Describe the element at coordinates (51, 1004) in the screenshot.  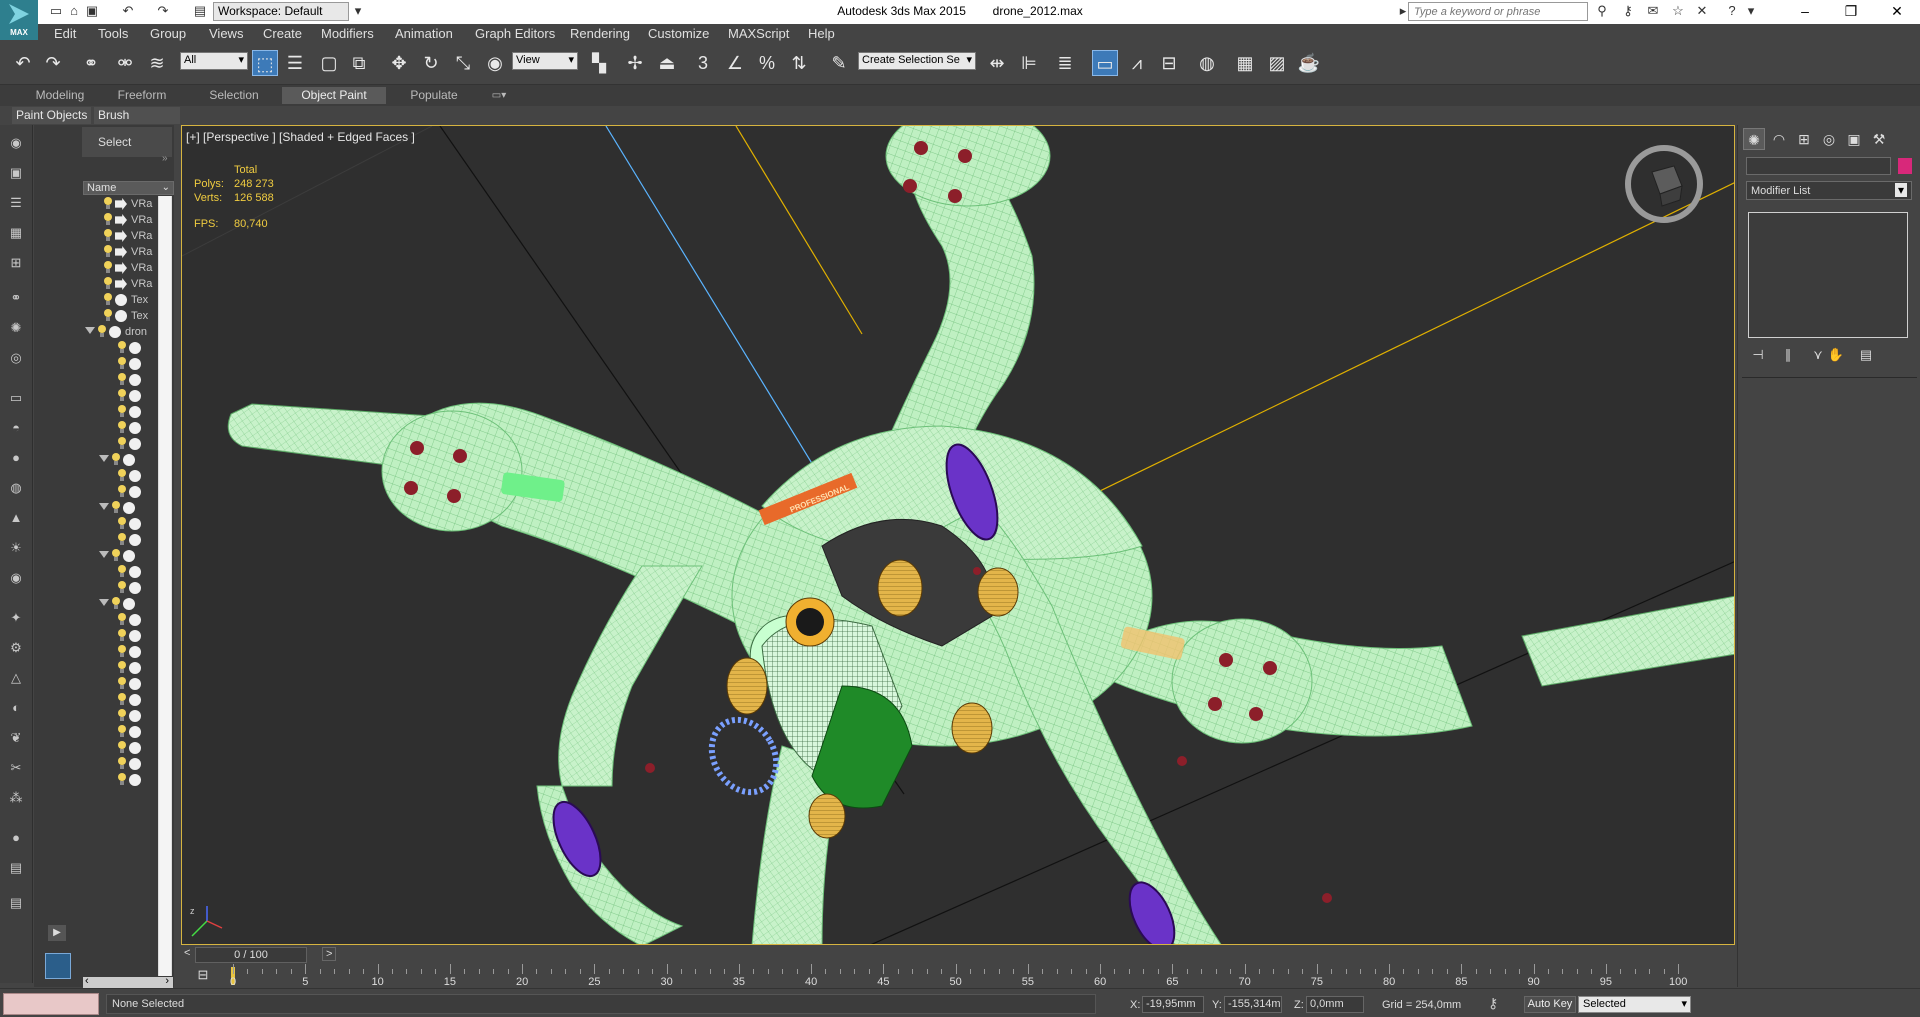
I see `maxscript-listener` at that location.